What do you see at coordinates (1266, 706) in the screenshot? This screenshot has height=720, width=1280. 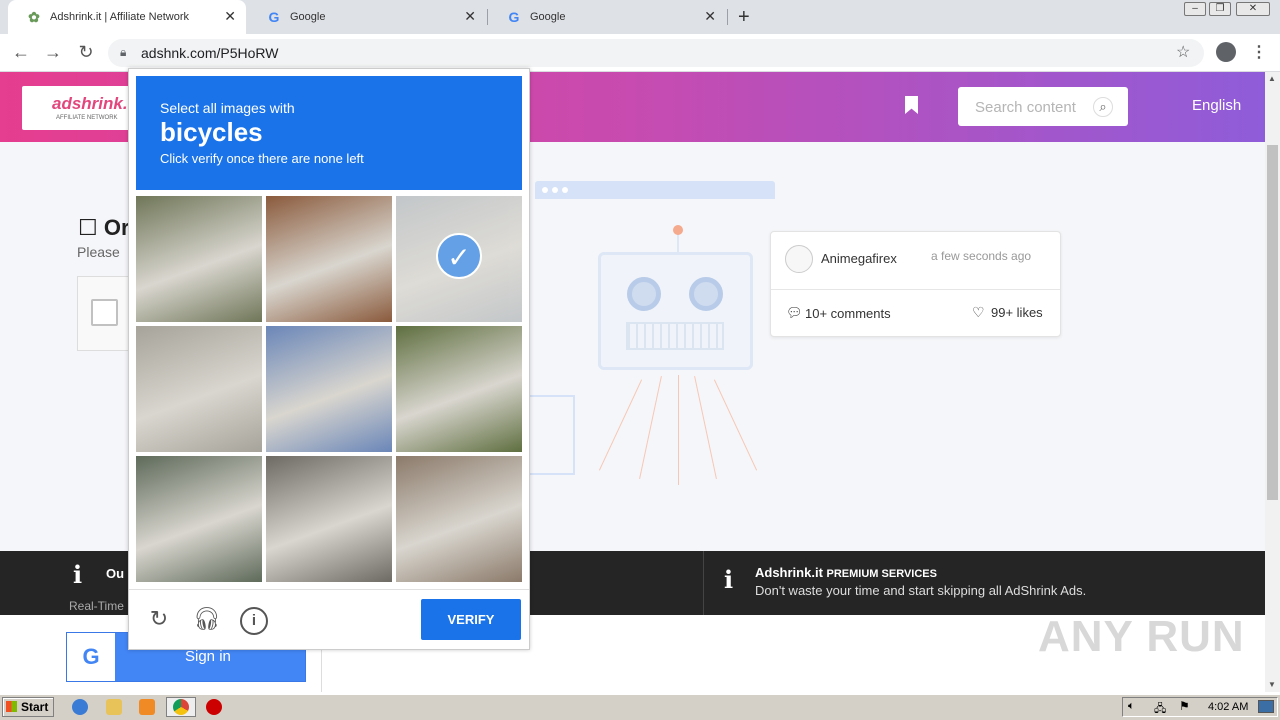 I see `show-desktop-icon` at bounding box center [1266, 706].